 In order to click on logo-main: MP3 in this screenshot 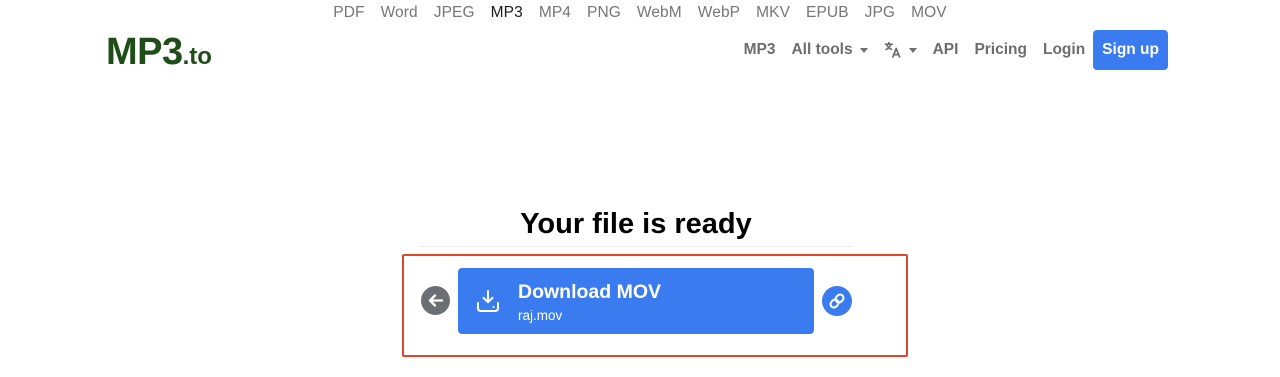, I will do `click(144, 52)`.